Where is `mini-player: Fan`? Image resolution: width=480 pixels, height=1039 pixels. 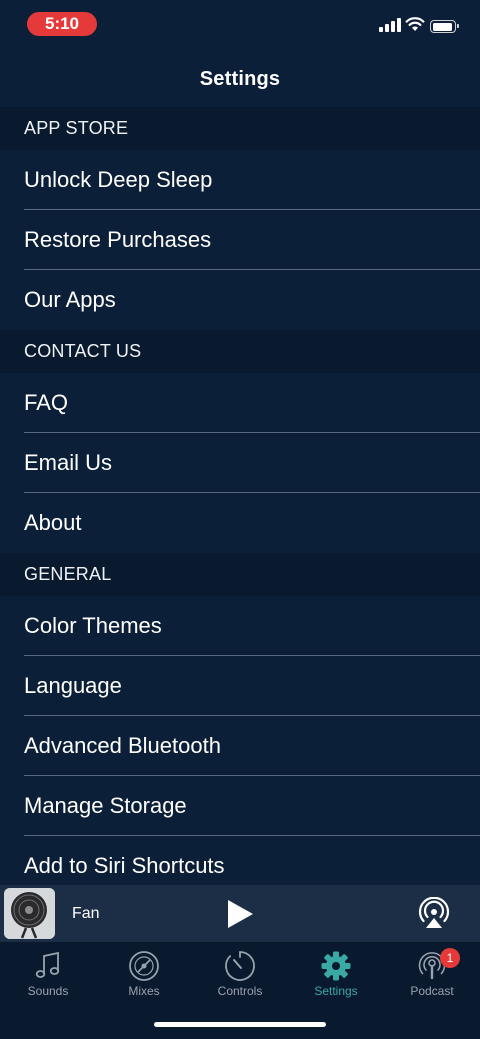
mini-player: Fan is located at coordinates (240, 913).